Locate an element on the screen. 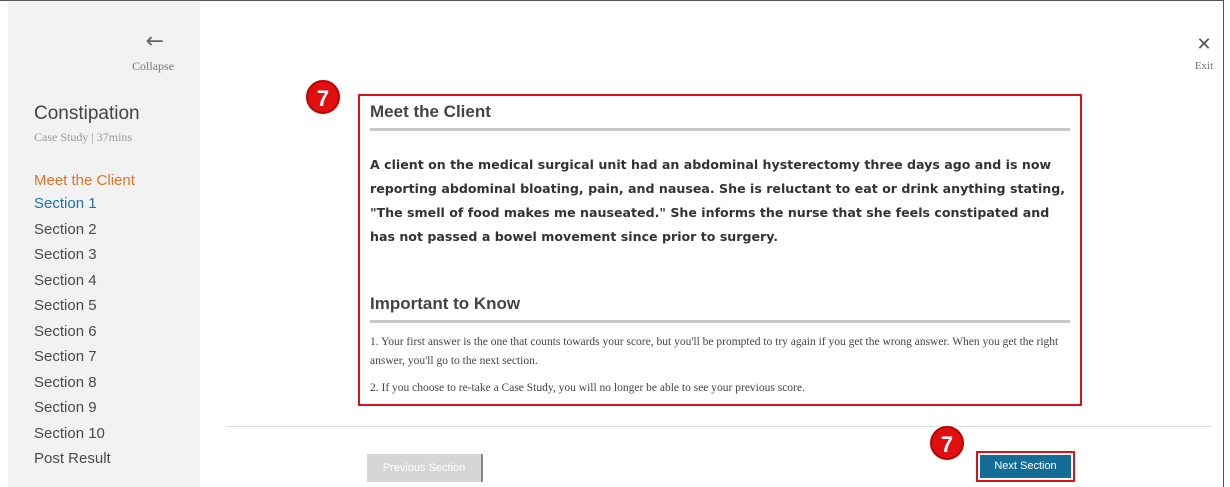  annotation-badge-content: 7 is located at coordinates (323, 97).